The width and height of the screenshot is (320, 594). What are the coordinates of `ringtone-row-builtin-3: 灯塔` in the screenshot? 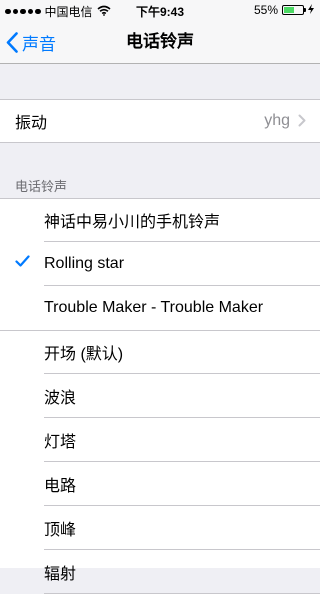 It's located at (160, 440).